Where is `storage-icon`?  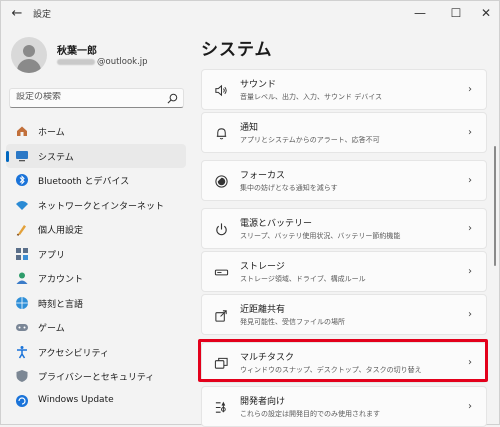
storage-icon is located at coordinates (221, 272).